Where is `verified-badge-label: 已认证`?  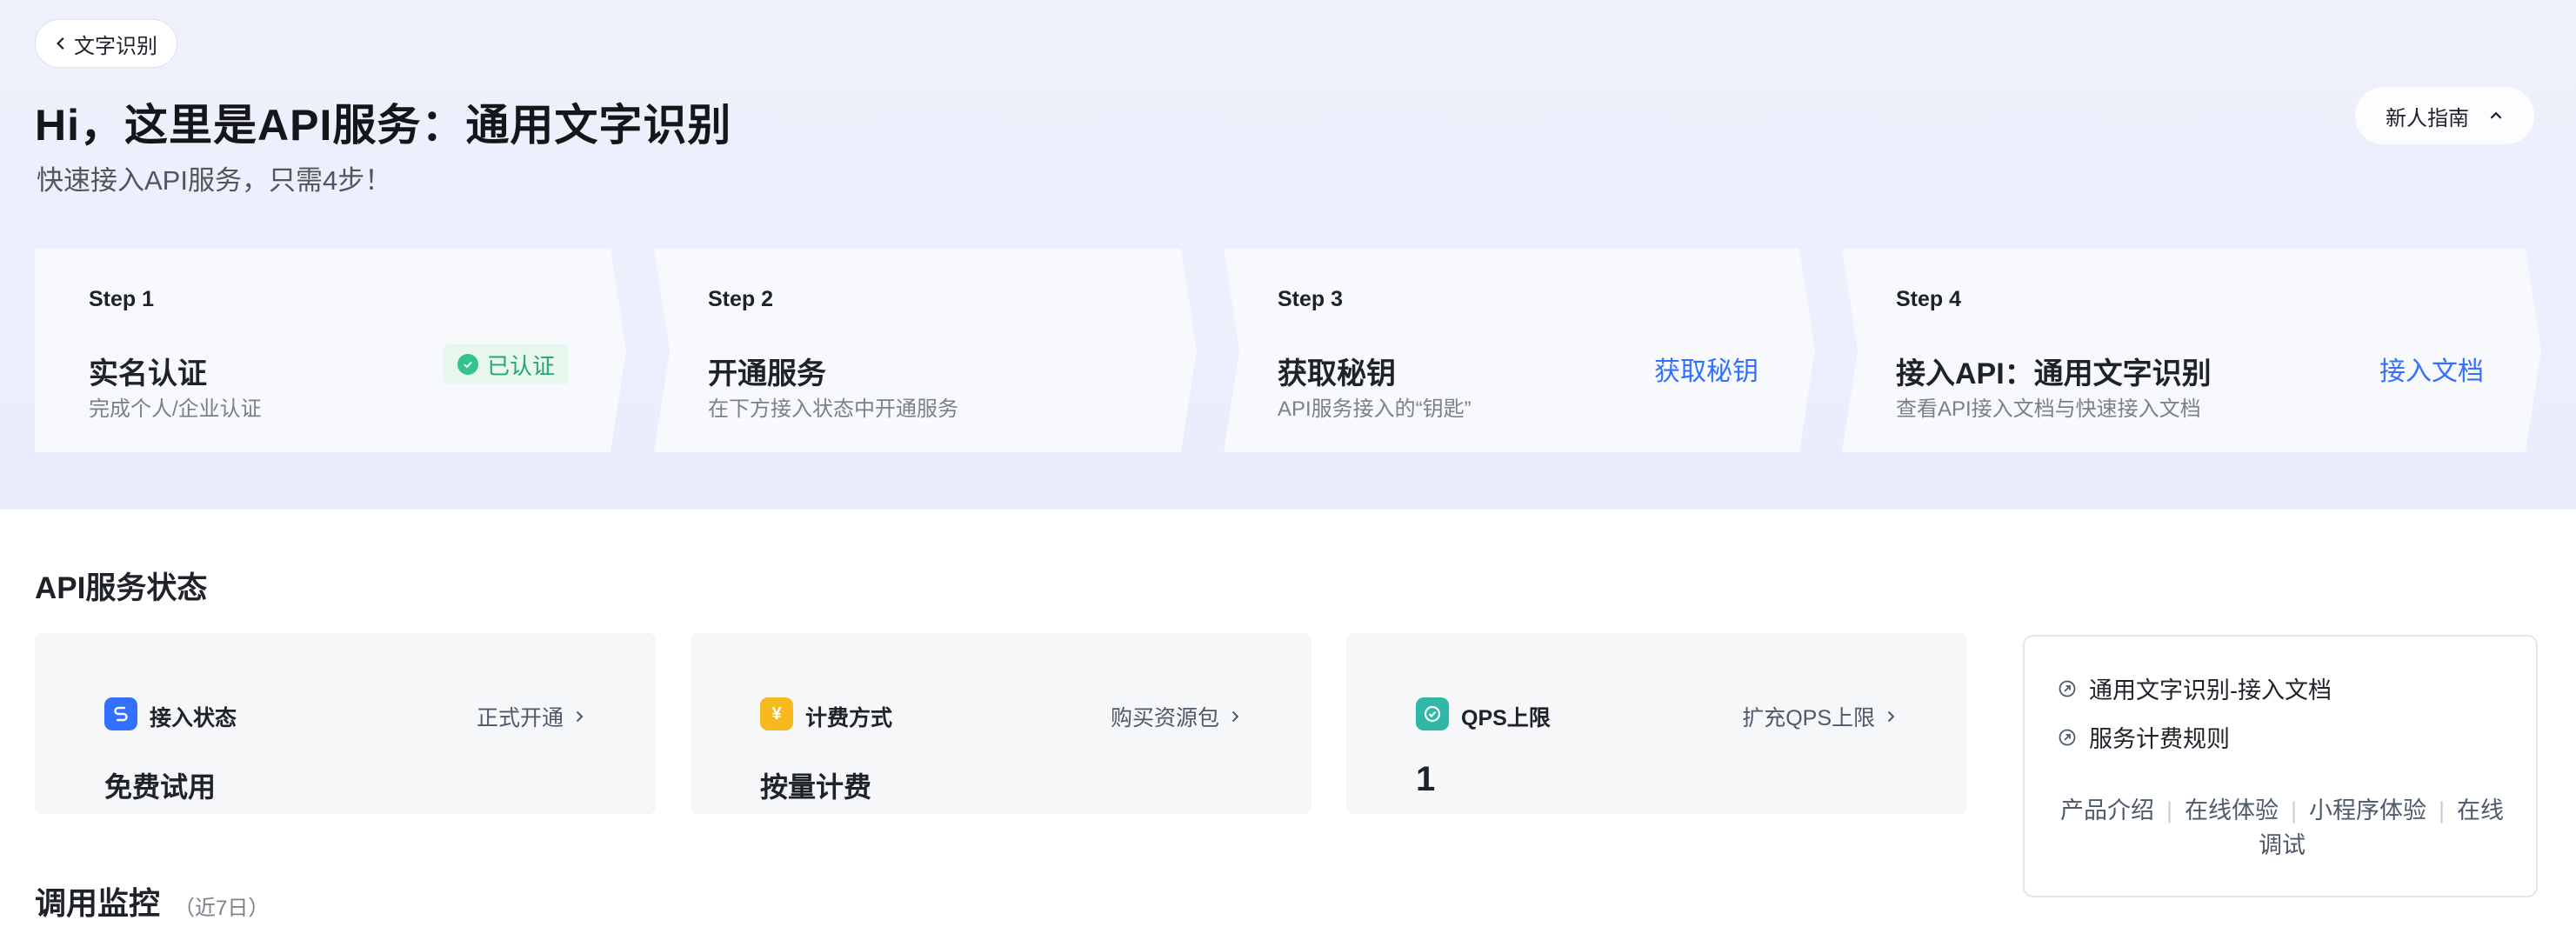 verified-badge-label: 已认证 is located at coordinates (521, 365).